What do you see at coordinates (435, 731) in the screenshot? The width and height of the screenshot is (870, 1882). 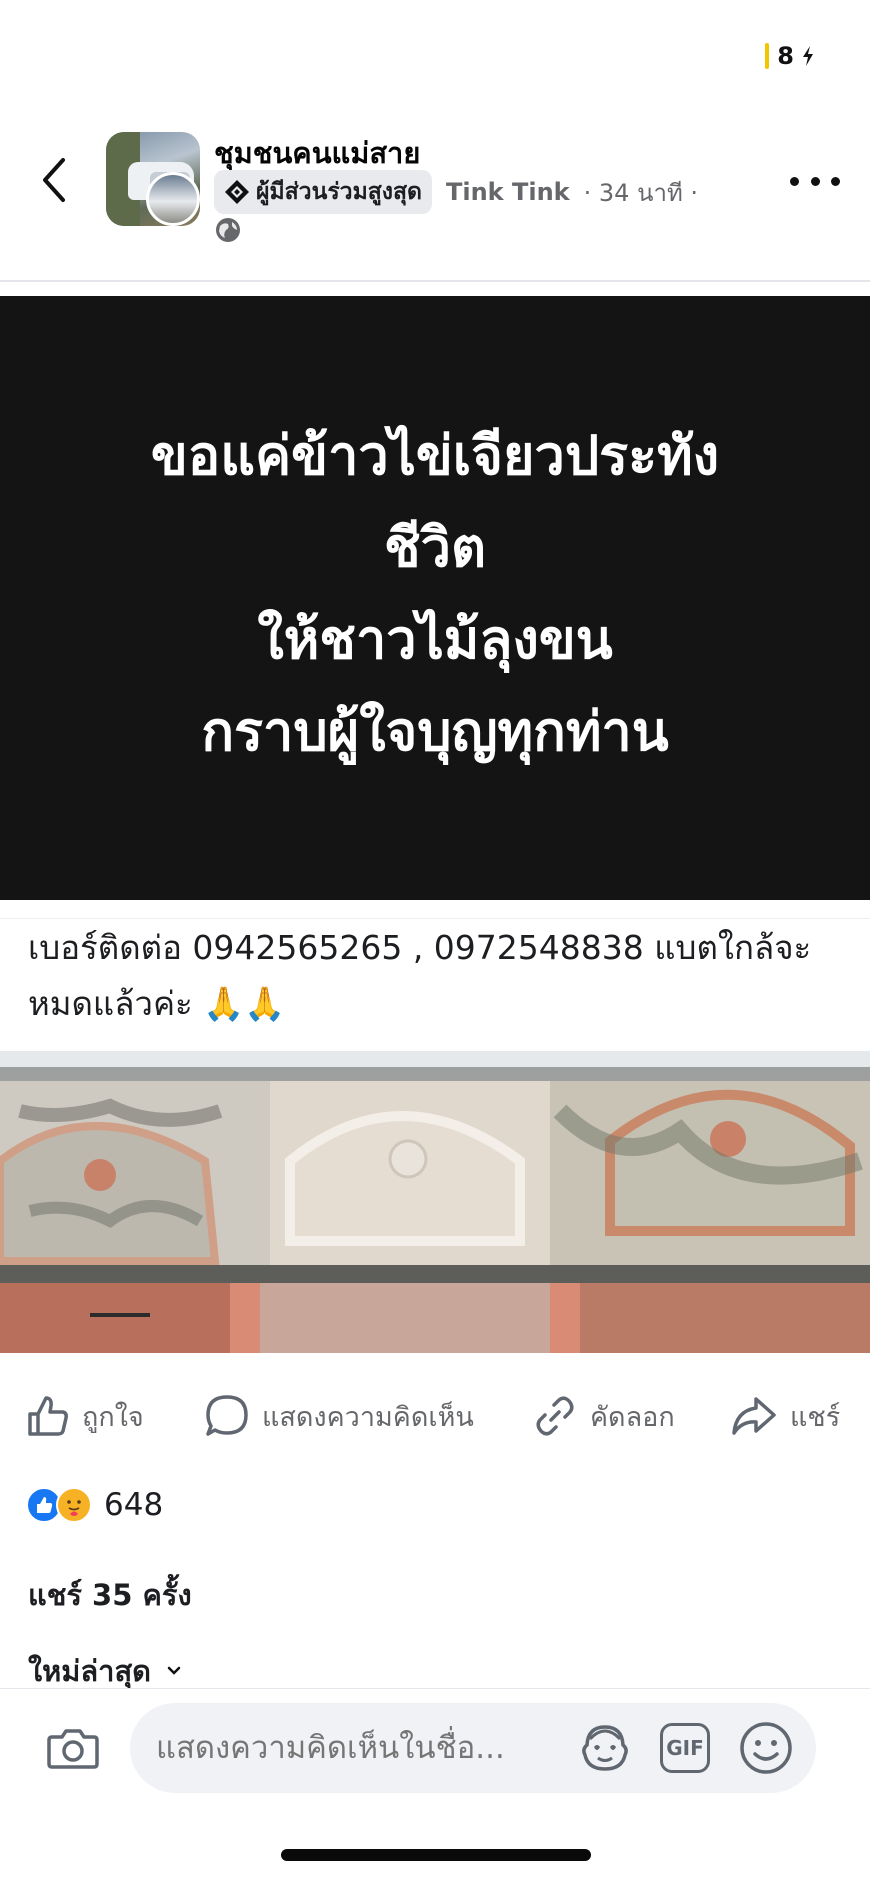 I see `banner-line: กราบผู้ใจบุญทุกท่าน` at bounding box center [435, 731].